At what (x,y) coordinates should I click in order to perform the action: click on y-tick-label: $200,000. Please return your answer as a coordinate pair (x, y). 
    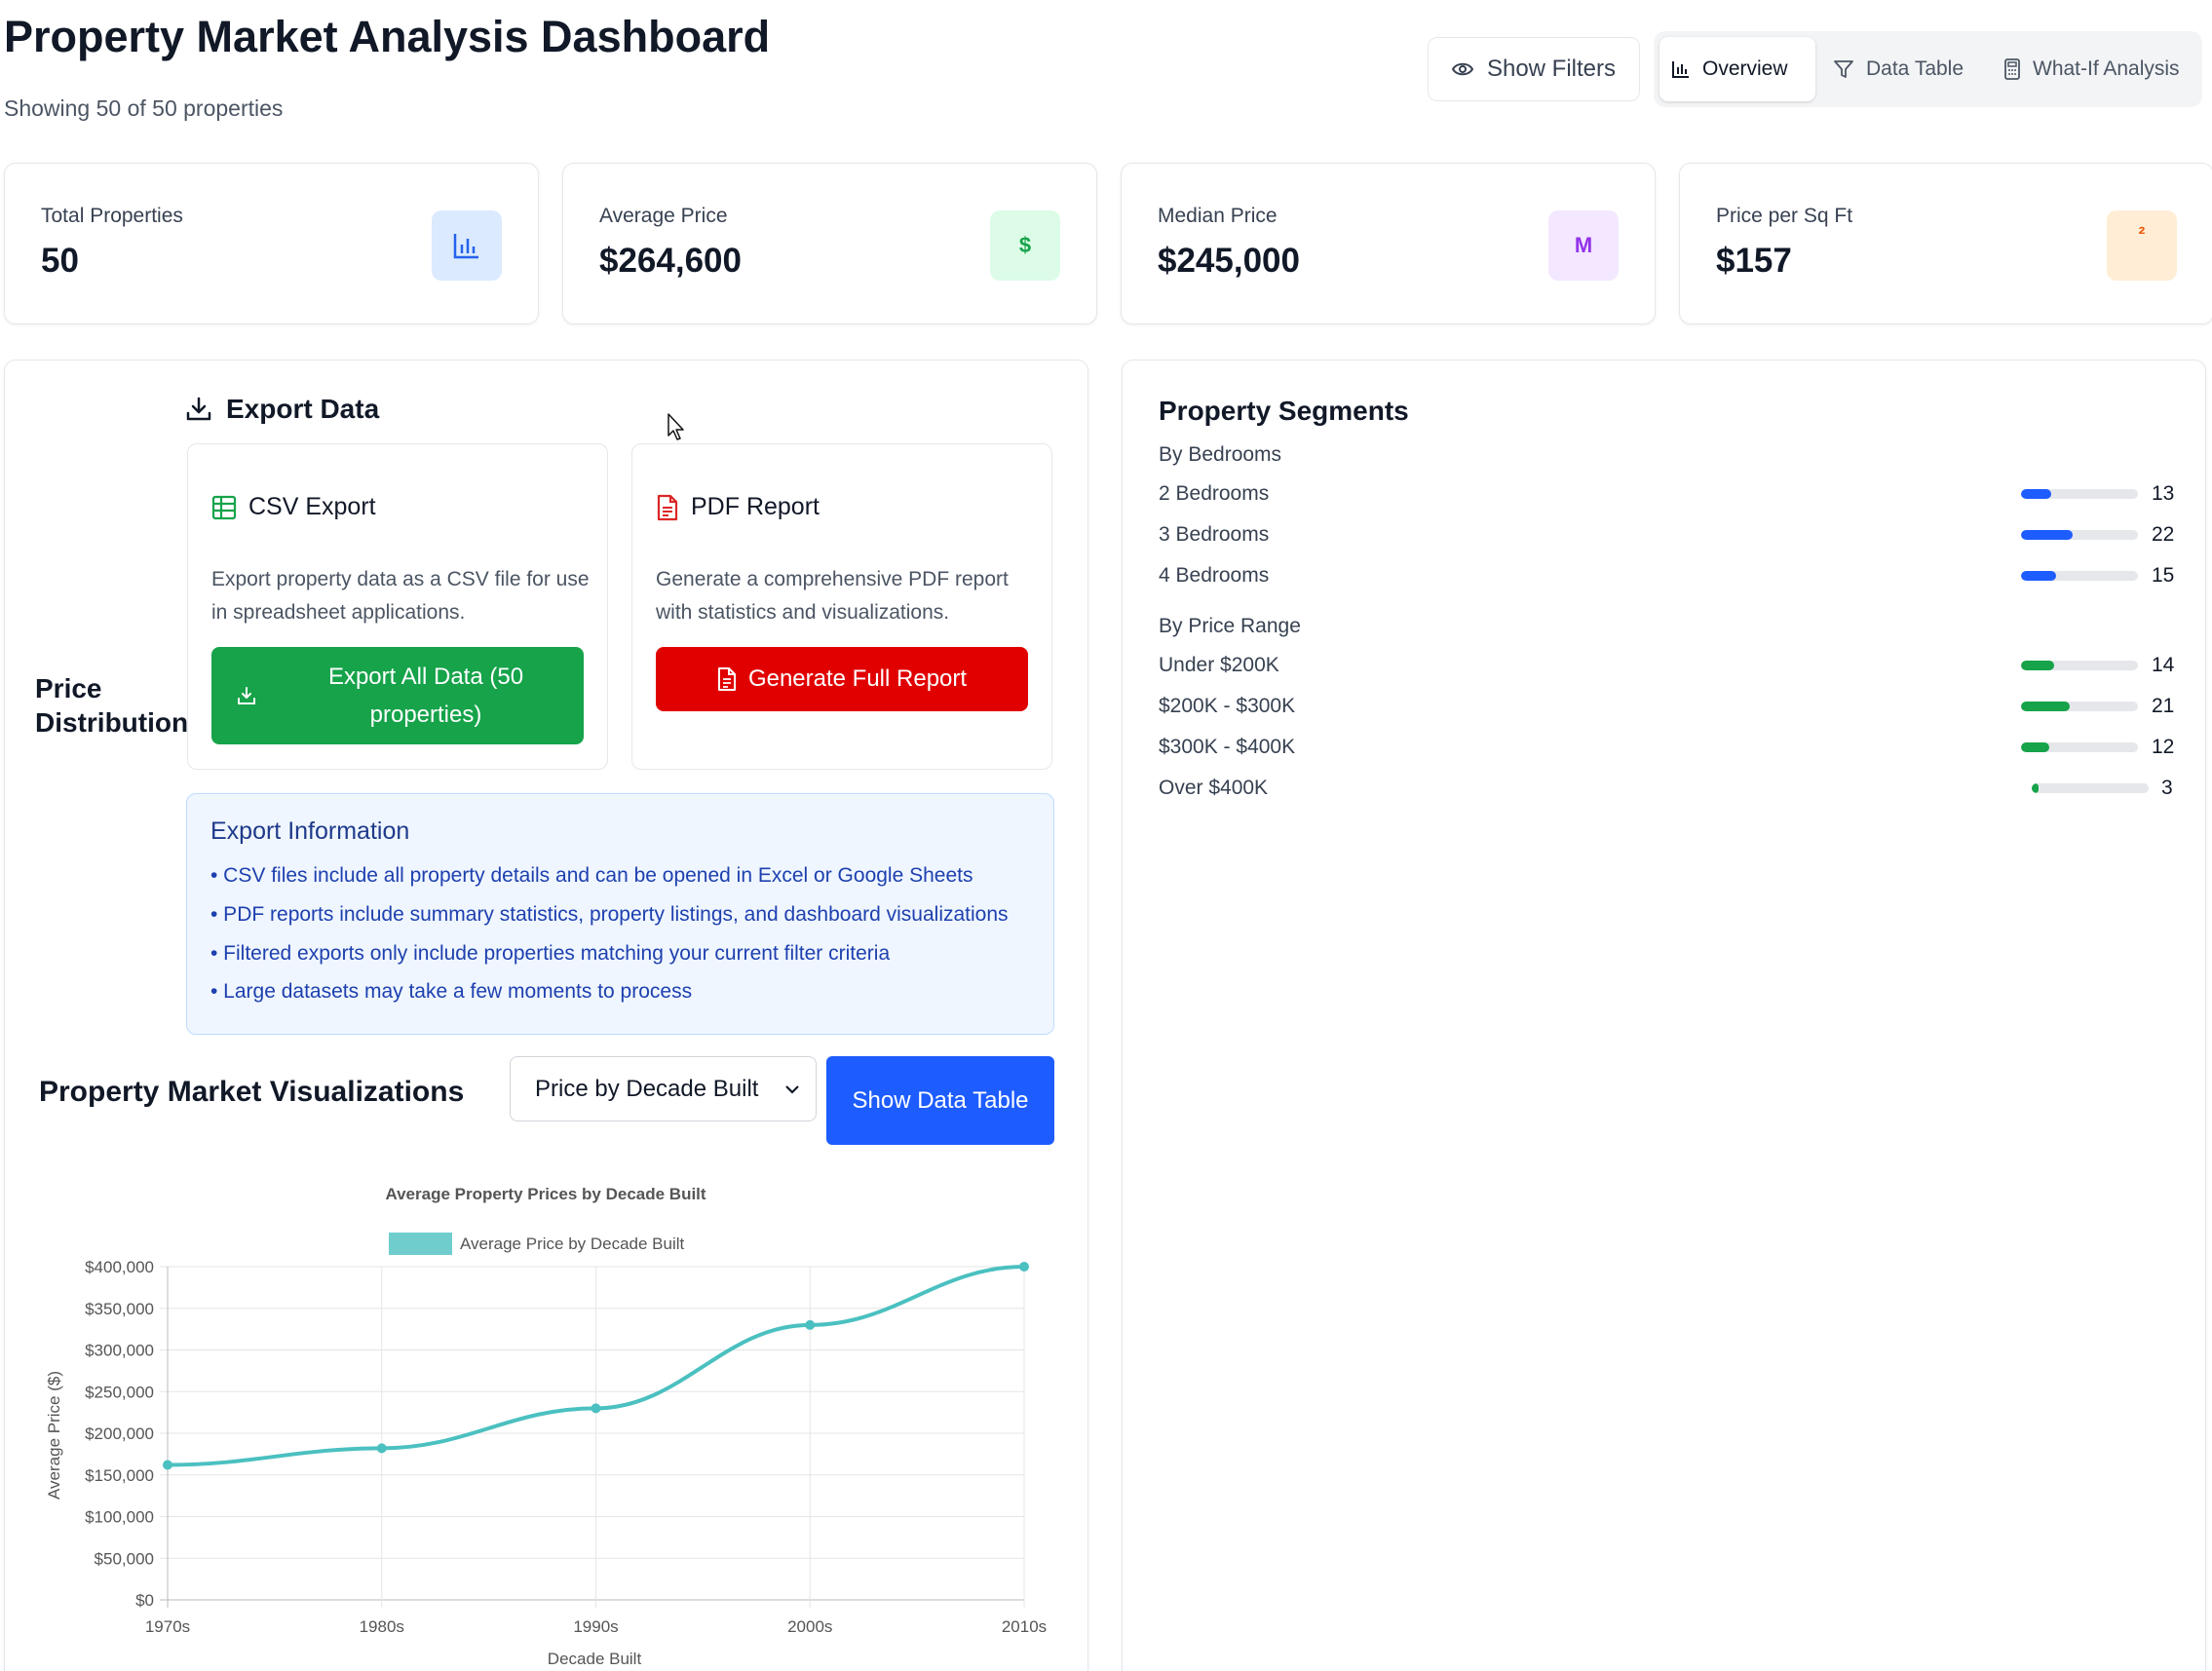
    Looking at the image, I should click on (119, 1433).